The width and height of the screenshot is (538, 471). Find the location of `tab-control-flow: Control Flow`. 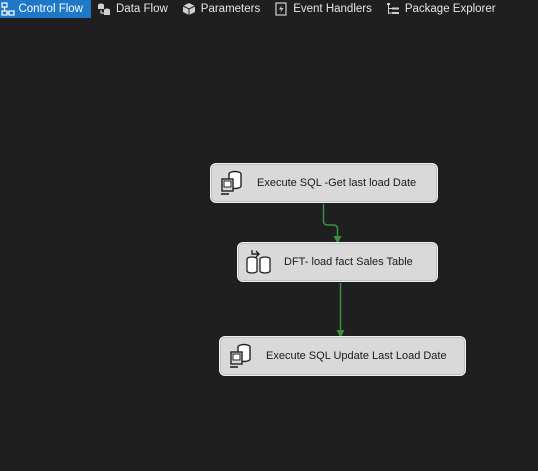

tab-control-flow: Control Flow is located at coordinates (45, 9).